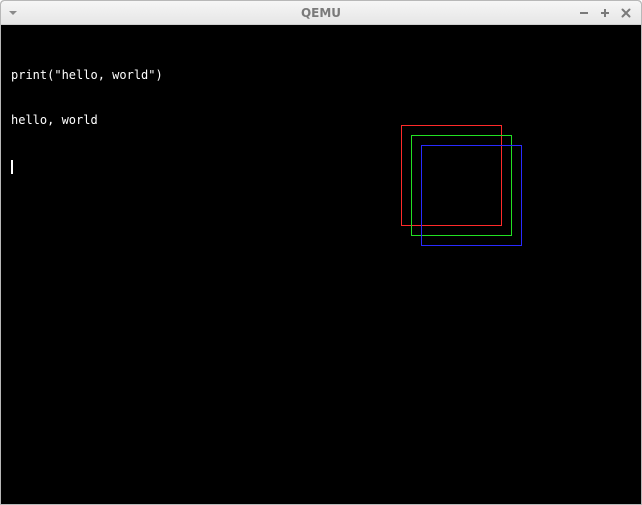 The height and width of the screenshot is (505, 642). I want to click on minimize-icon, so click(584, 13).